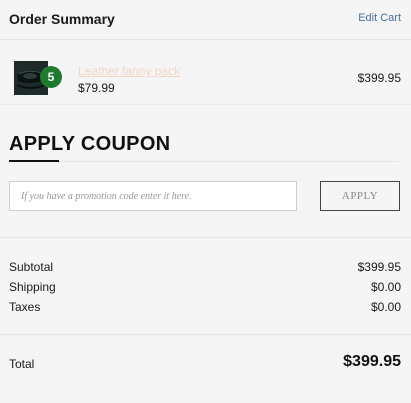 Image resolution: width=411 pixels, height=403 pixels. What do you see at coordinates (379, 267) in the screenshot?
I see `subtotal-value: $399.95` at bounding box center [379, 267].